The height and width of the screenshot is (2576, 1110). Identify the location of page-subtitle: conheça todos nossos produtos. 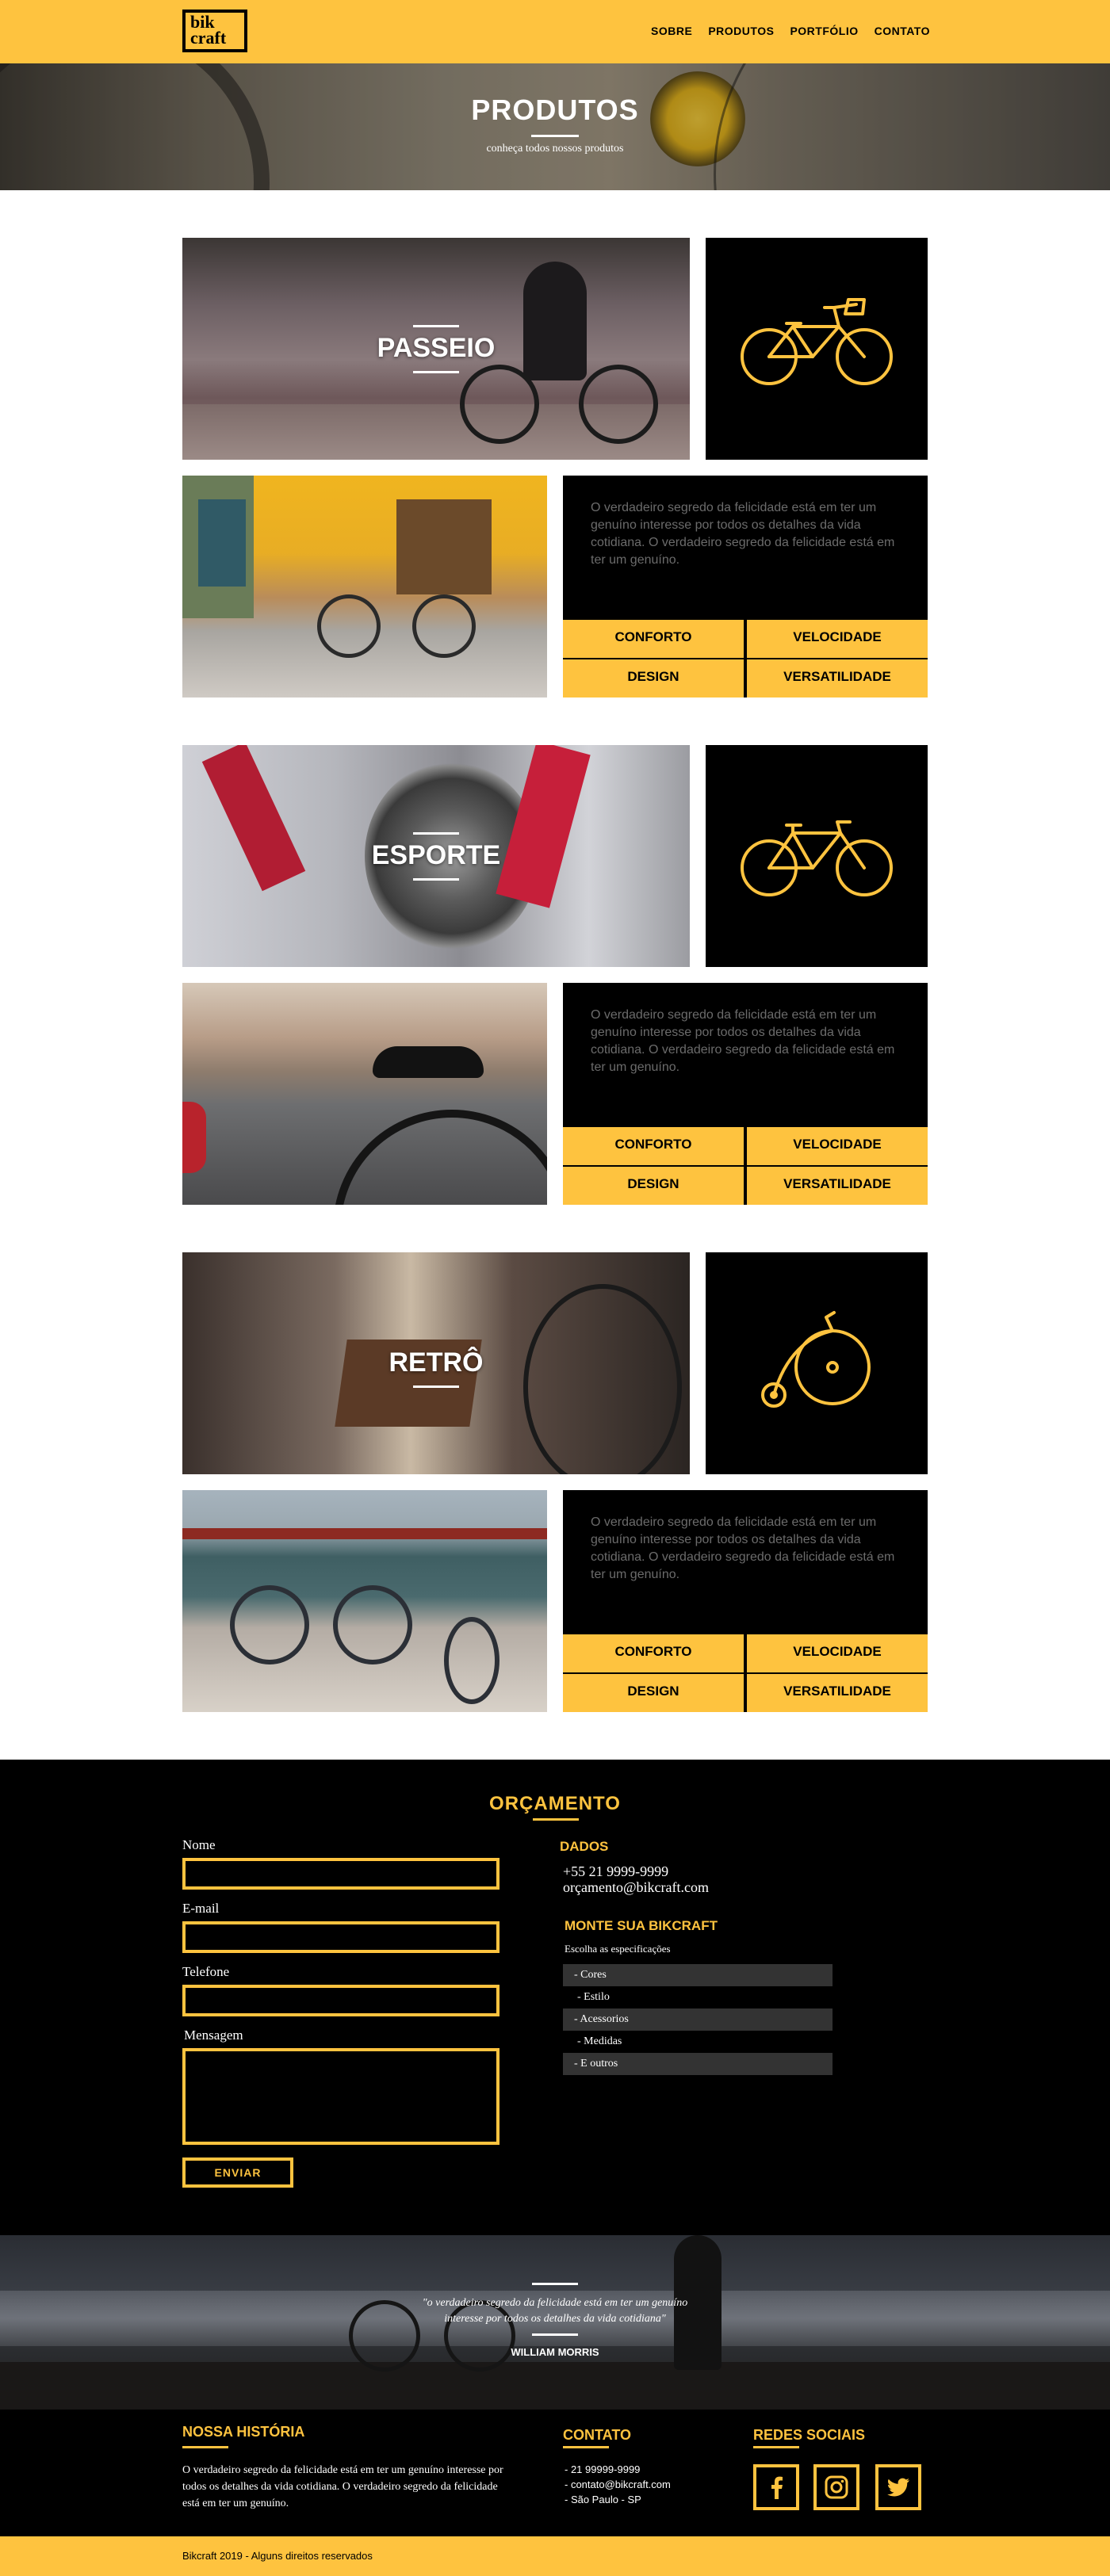
(555, 149).